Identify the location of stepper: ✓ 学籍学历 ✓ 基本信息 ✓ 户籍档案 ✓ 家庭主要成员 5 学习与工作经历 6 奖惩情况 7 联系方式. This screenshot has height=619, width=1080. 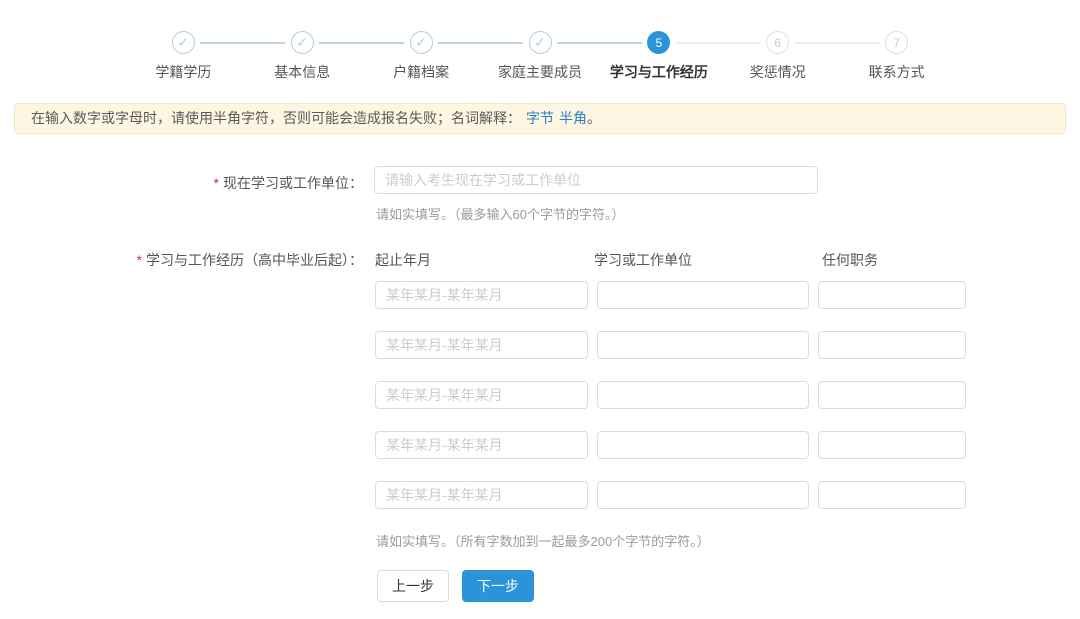
(540, 56).